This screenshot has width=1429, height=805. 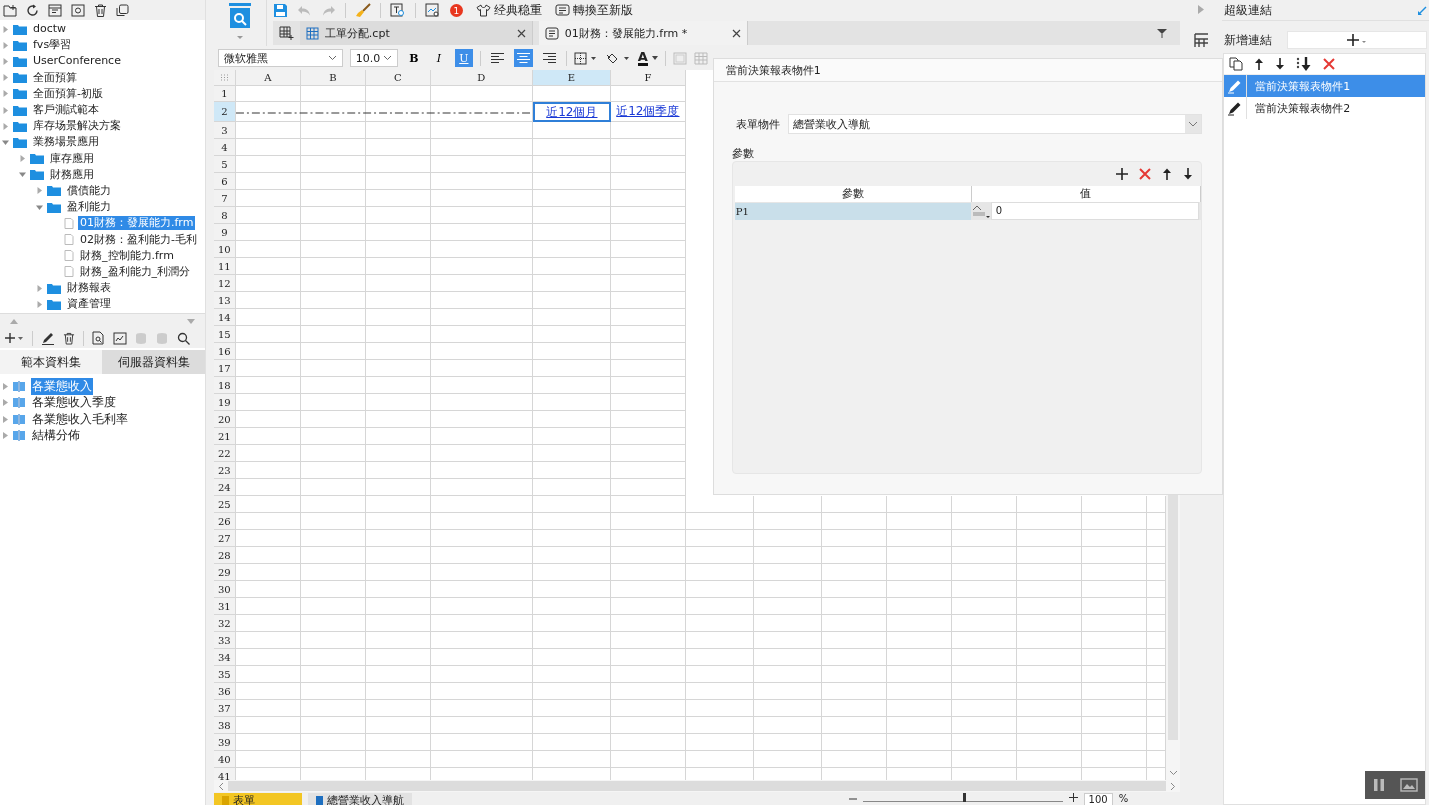 I want to click on tree-item: 01財務：發展能力.frm, so click(x=137, y=223).